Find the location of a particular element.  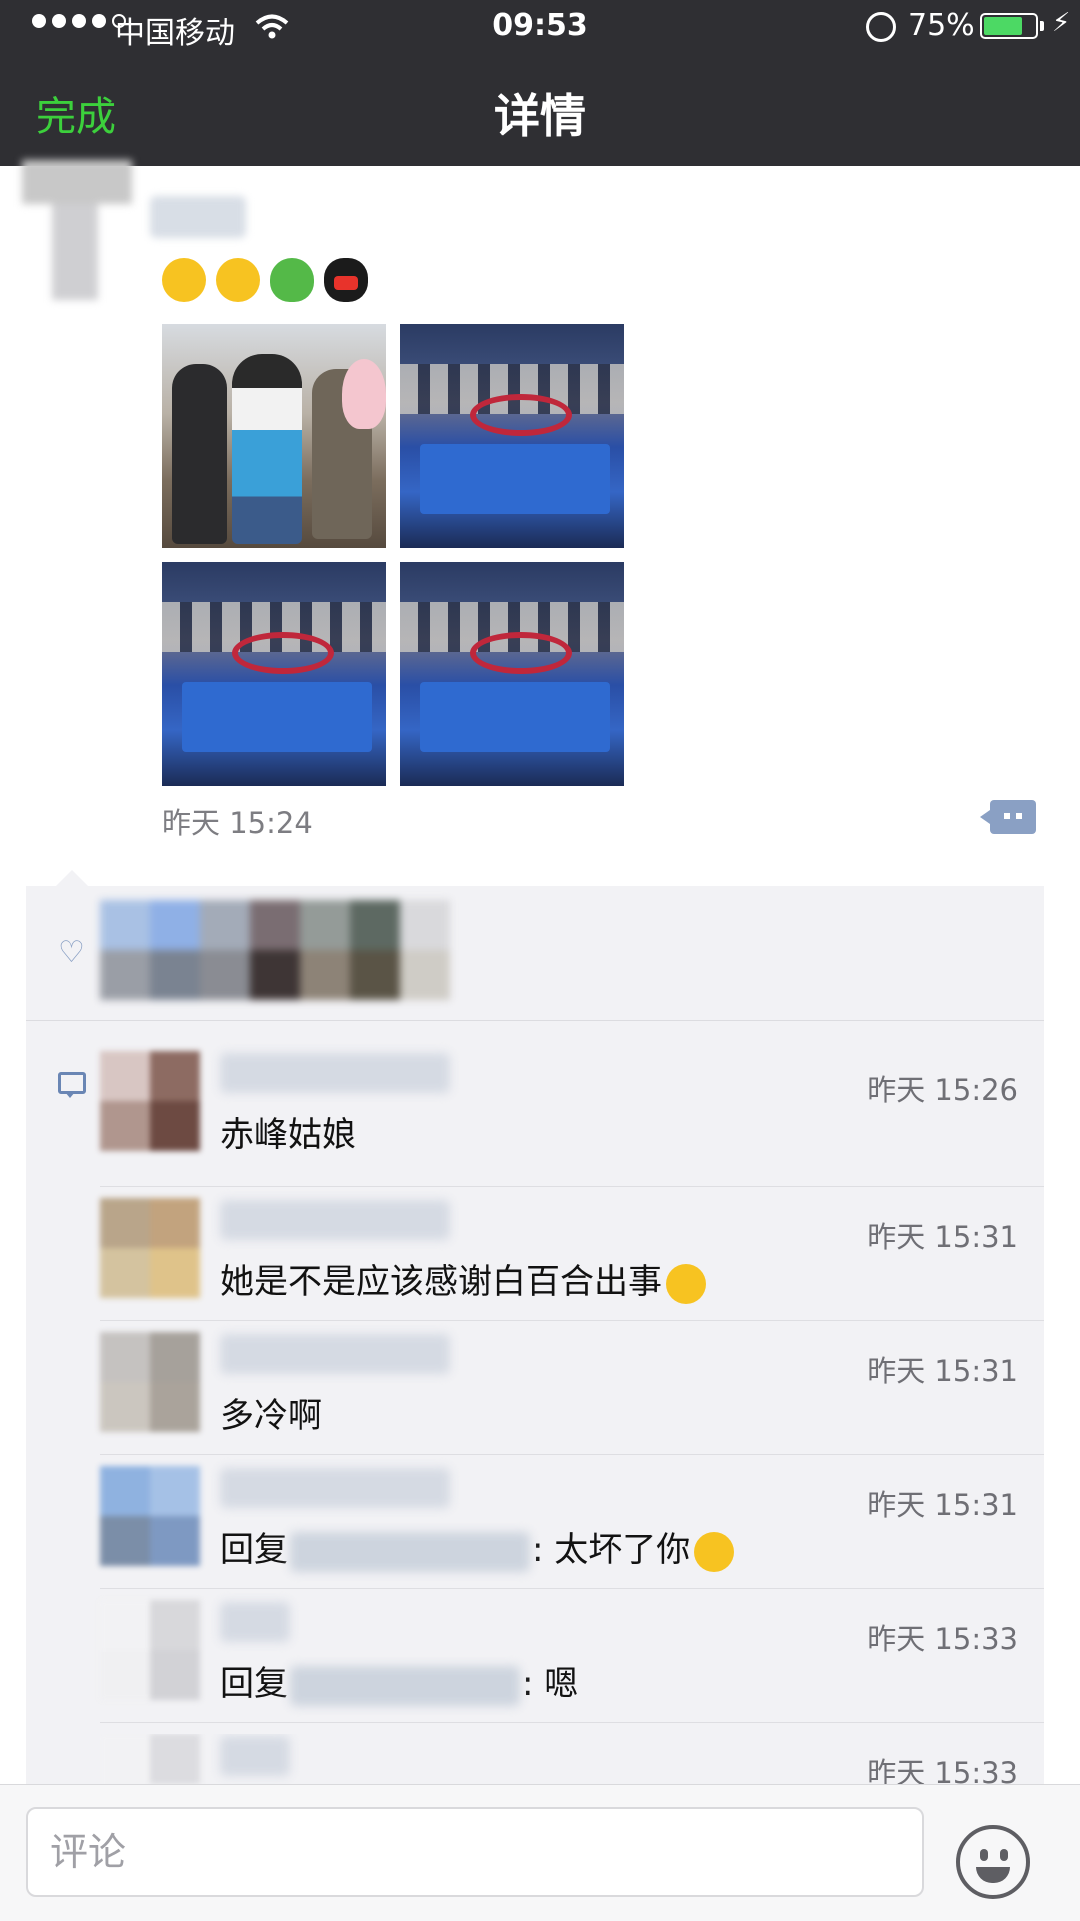

status-bar: 中国移动 09:53 75% ⚡ is located at coordinates (540, 27).